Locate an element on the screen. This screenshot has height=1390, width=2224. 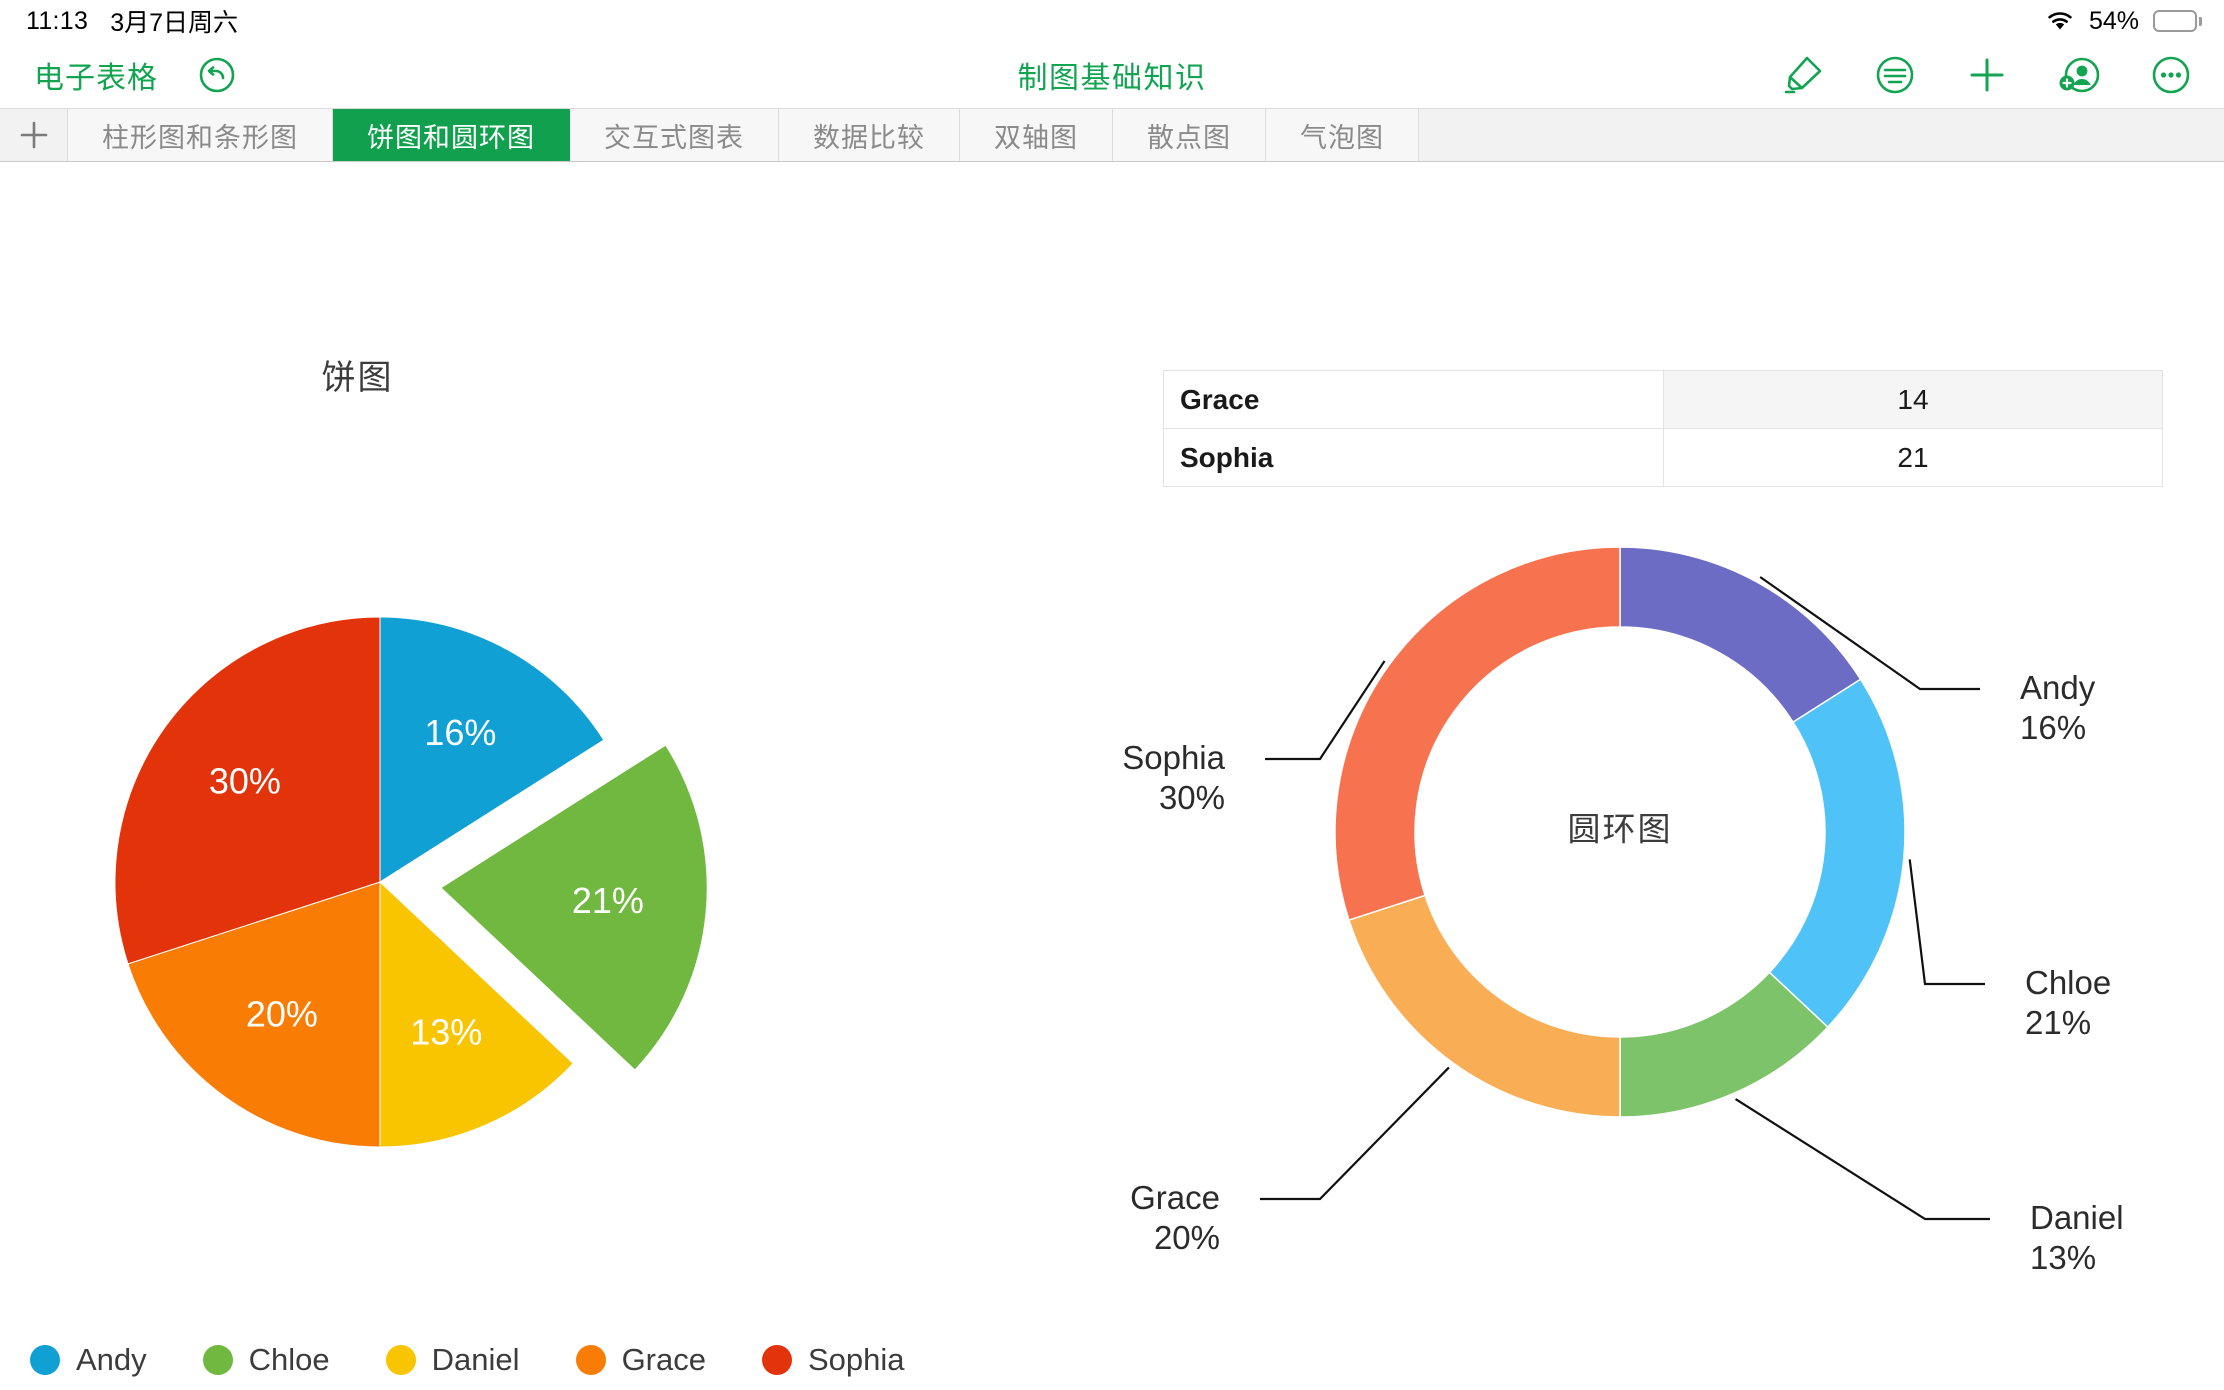
donut-callout-percent: 20% is located at coordinates (1187, 1237).